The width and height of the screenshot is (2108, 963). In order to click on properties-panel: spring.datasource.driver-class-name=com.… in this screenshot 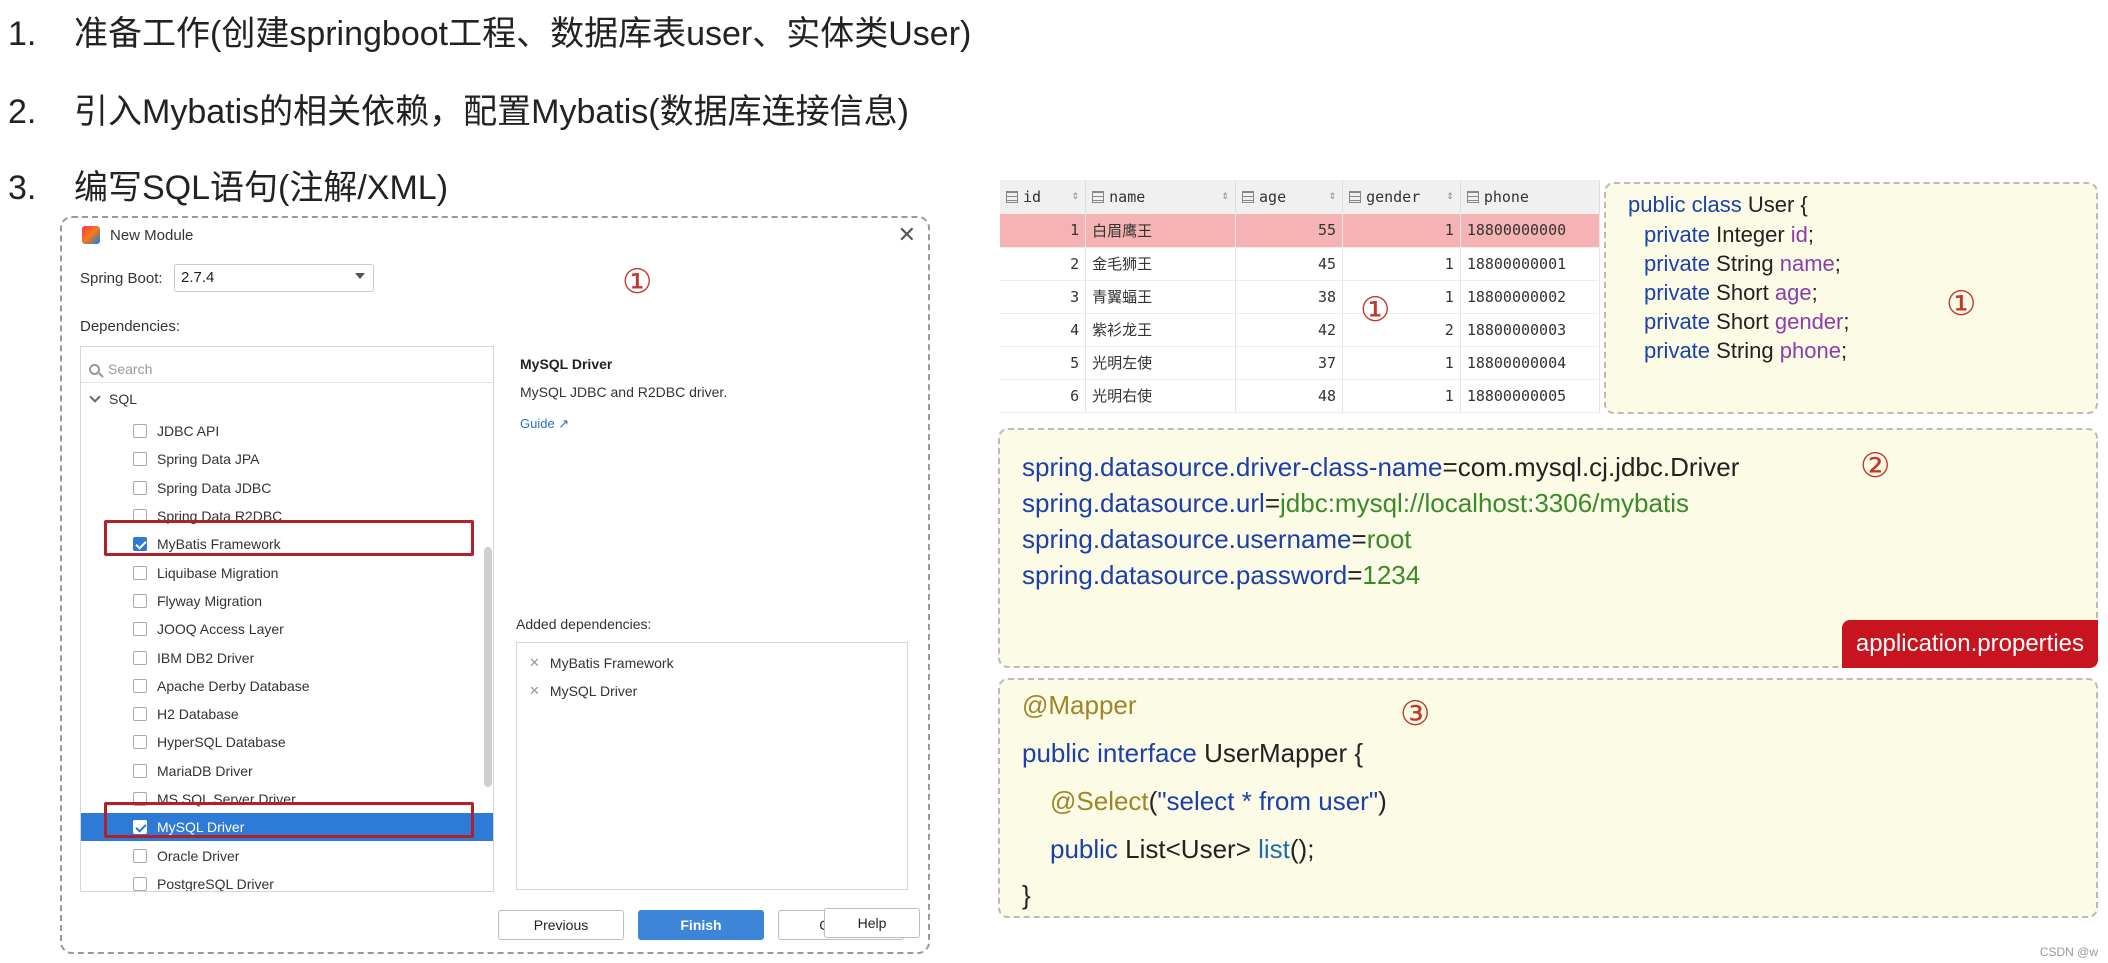, I will do `click(1548, 548)`.